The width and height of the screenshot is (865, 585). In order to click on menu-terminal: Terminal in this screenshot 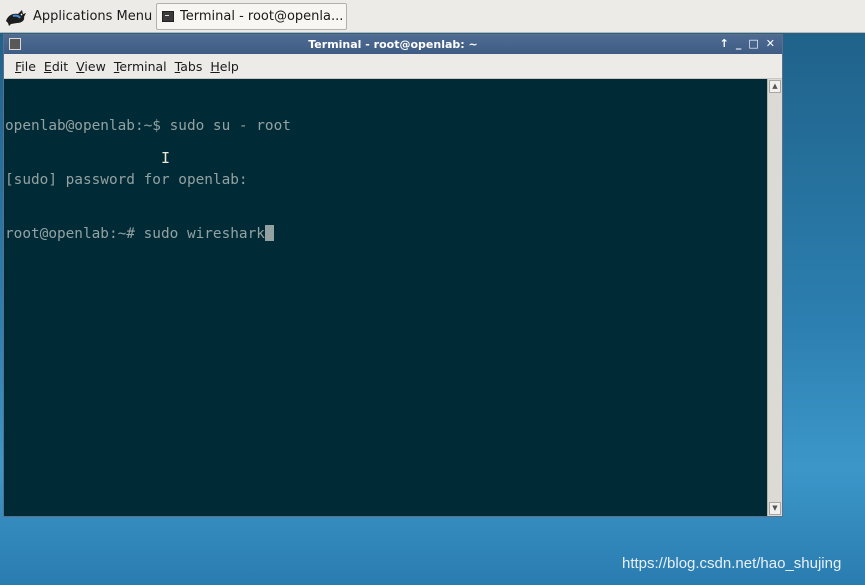, I will do `click(141, 66)`.